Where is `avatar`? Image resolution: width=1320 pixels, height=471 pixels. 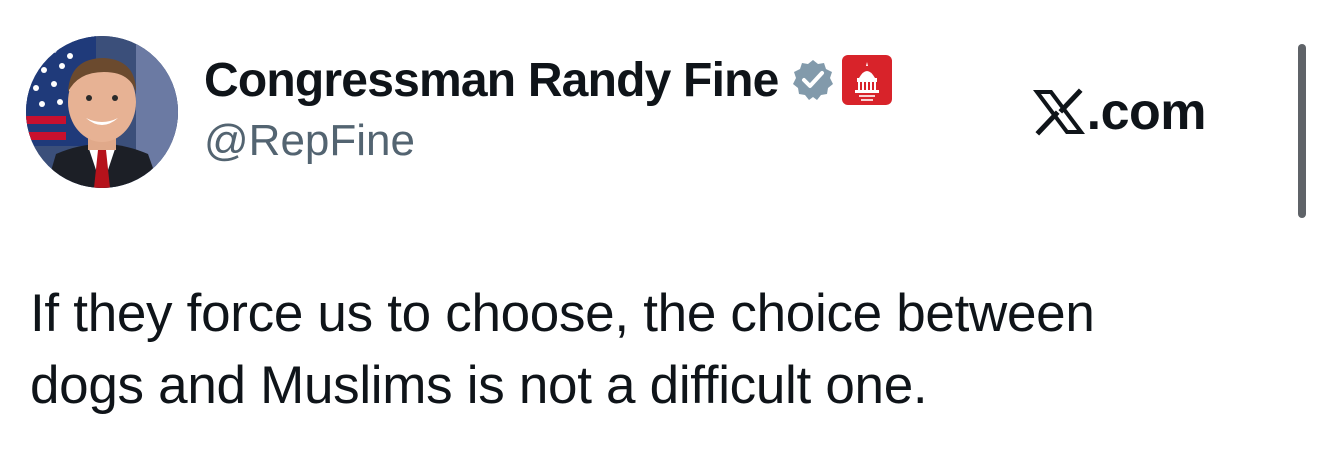
avatar is located at coordinates (102, 112).